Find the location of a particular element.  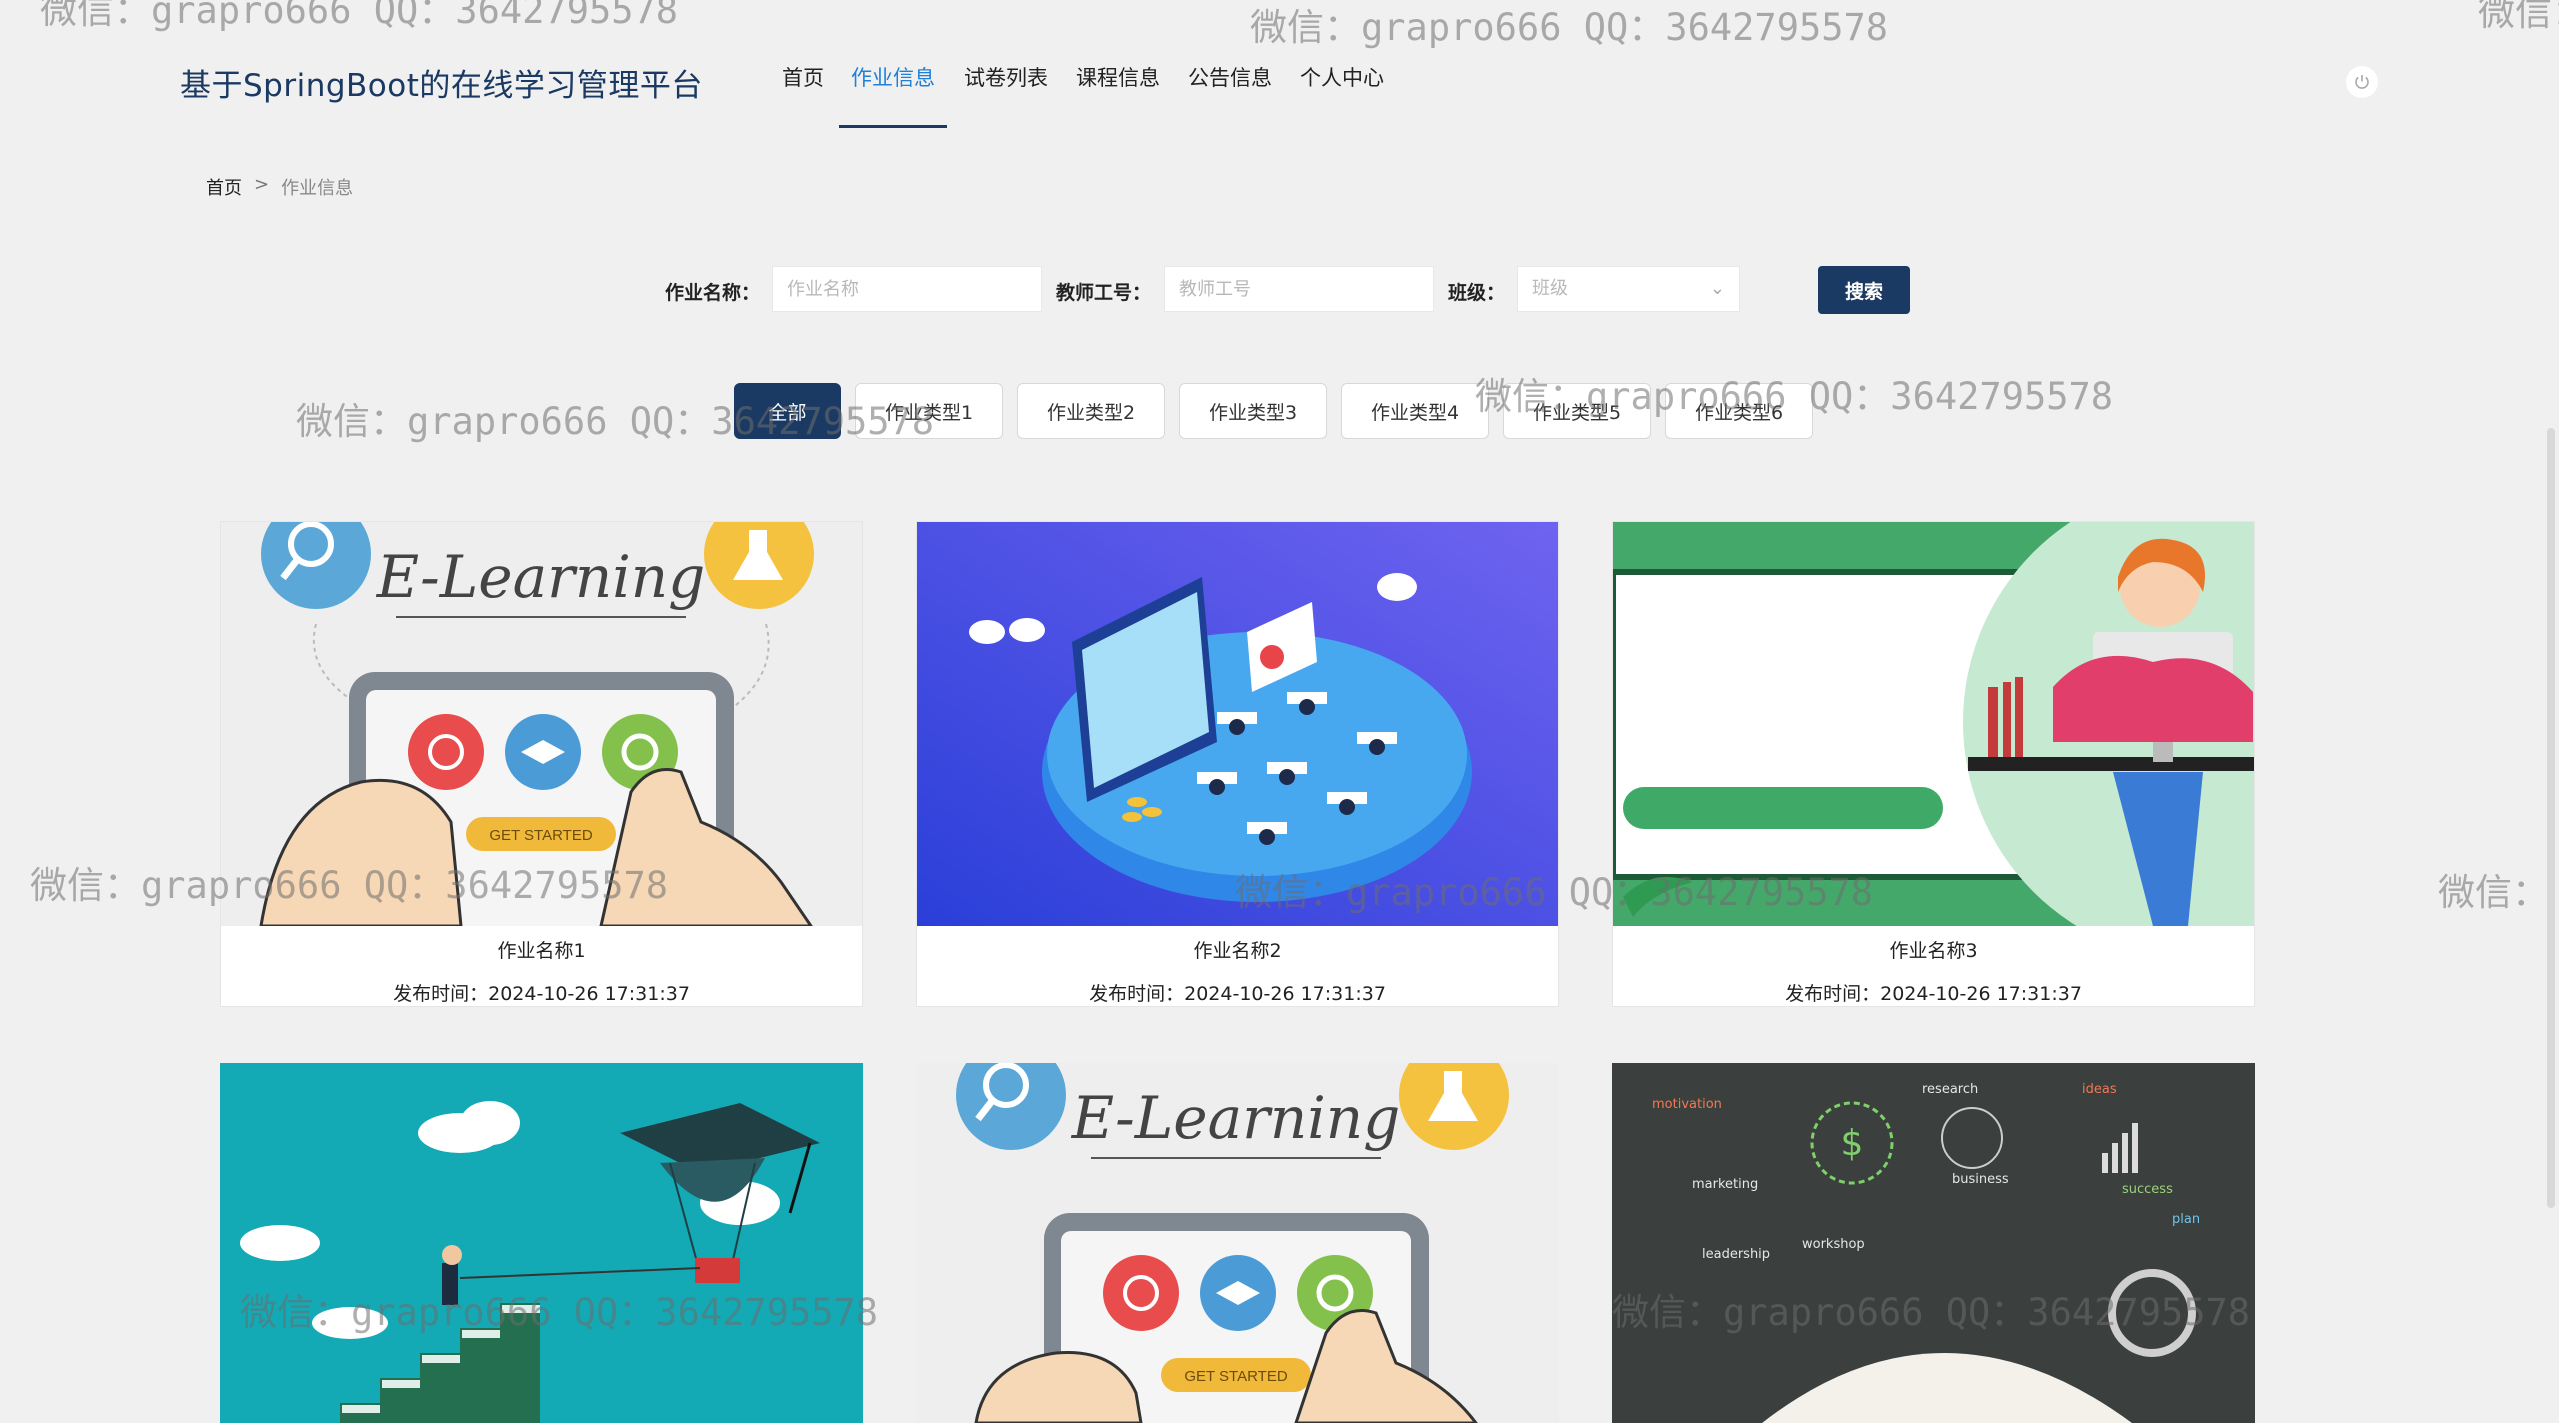

homework-card: E-Learning GET STARTED is located at coordinates (1237, 1243).